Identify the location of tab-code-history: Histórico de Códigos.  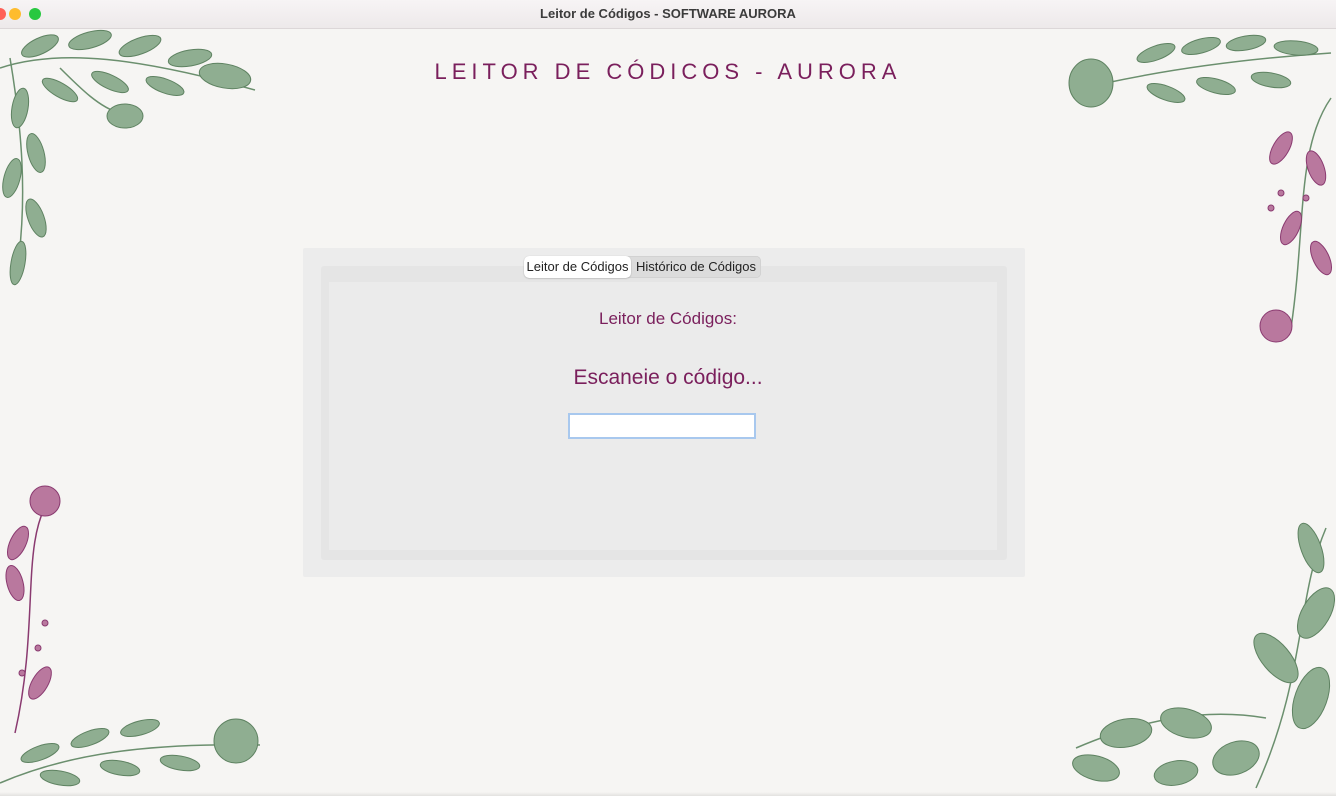
(696, 267).